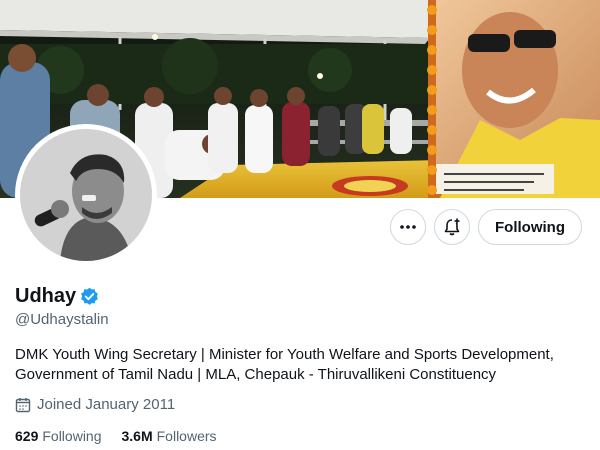 The image size is (600, 450). What do you see at coordinates (46, 296) in the screenshot?
I see `display-name: Udhay` at bounding box center [46, 296].